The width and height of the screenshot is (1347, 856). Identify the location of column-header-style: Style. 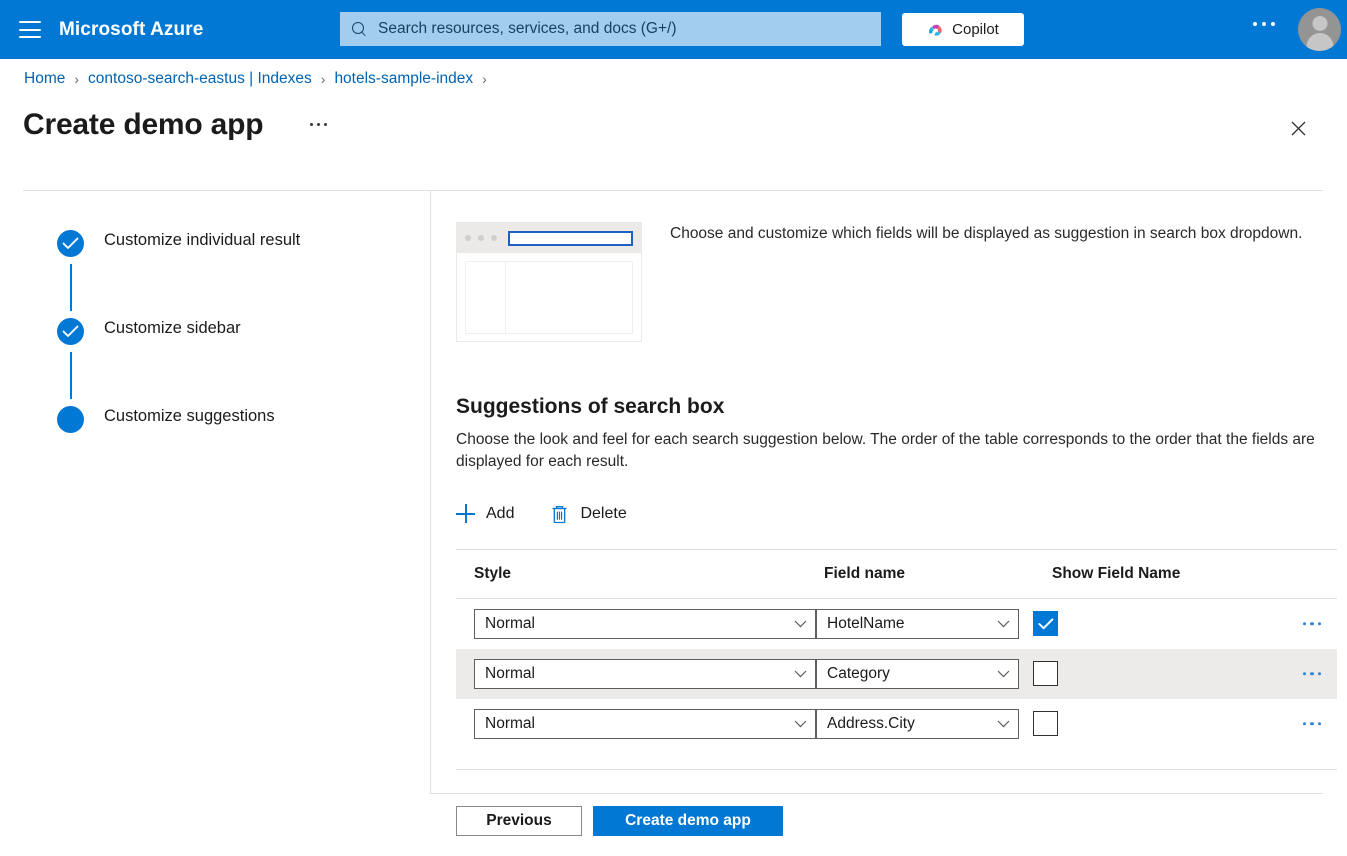
(493, 573).